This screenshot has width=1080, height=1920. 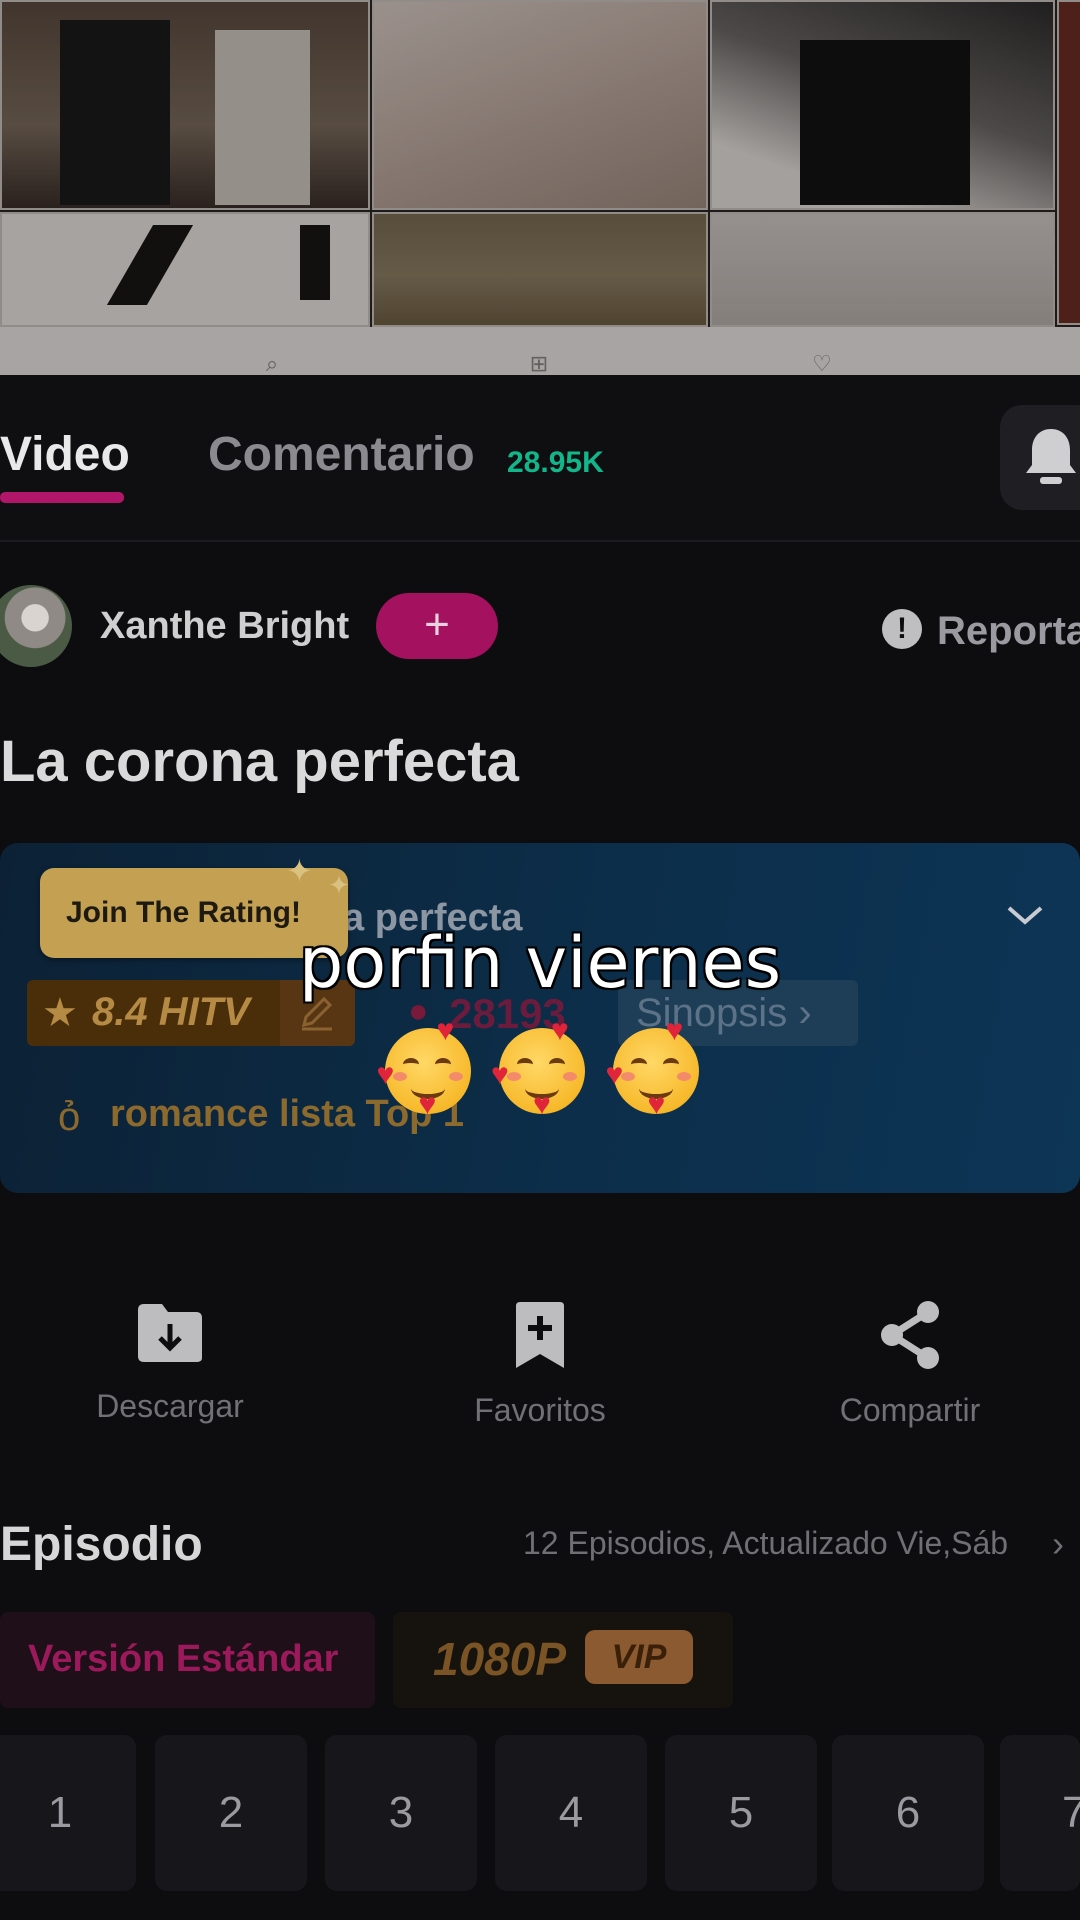 I want to click on episode-button: 3, so click(x=401, y=1813).